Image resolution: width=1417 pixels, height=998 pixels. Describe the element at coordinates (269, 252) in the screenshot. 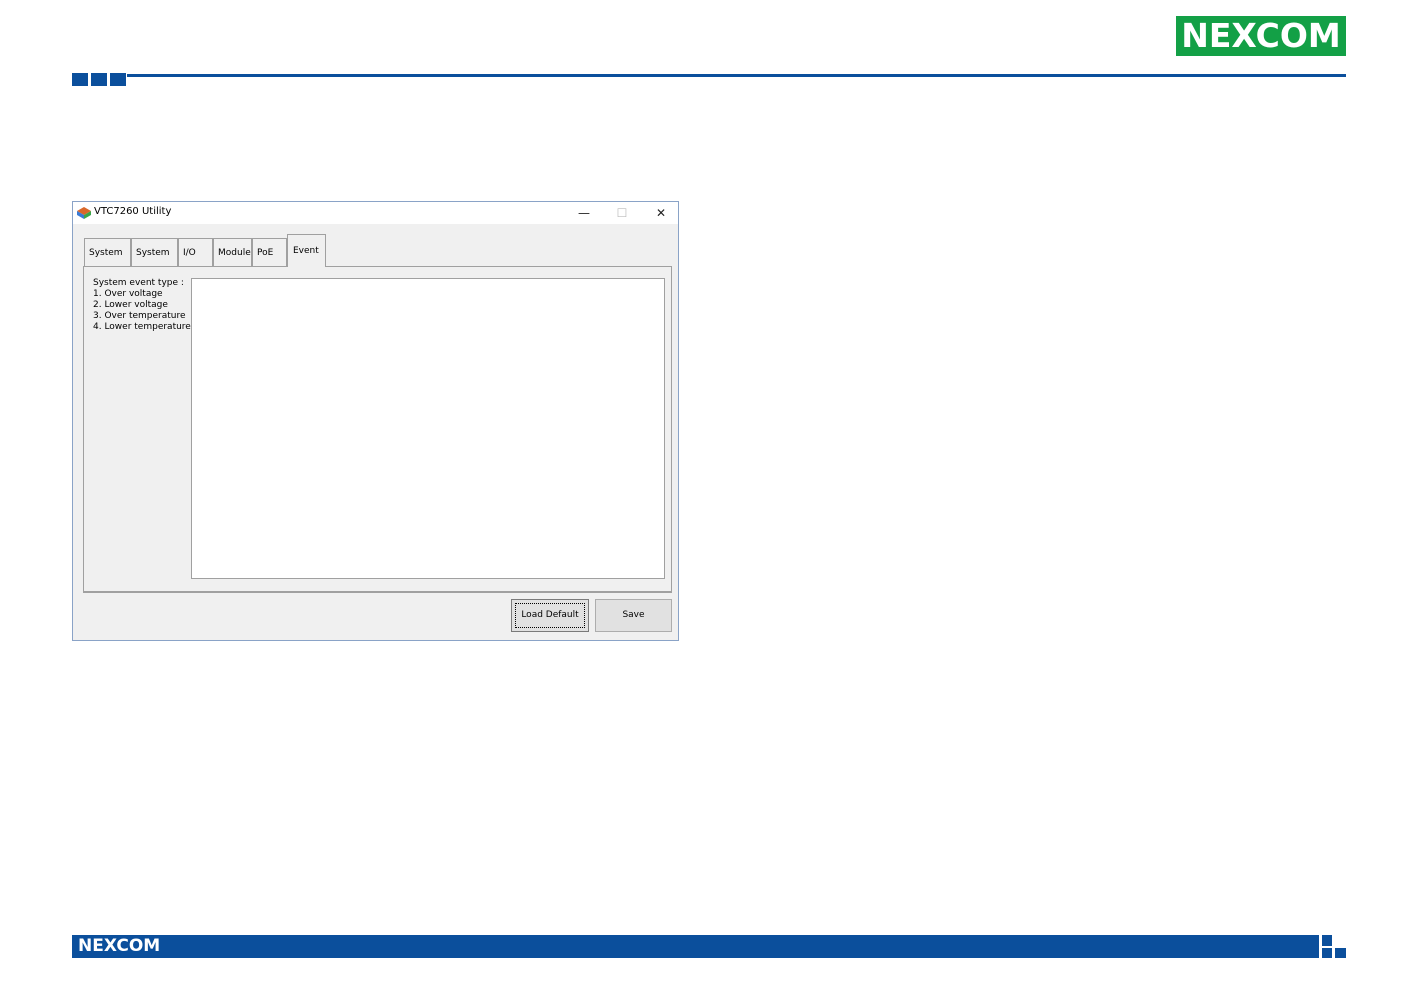

I see `tab-poe: PoE` at that location.